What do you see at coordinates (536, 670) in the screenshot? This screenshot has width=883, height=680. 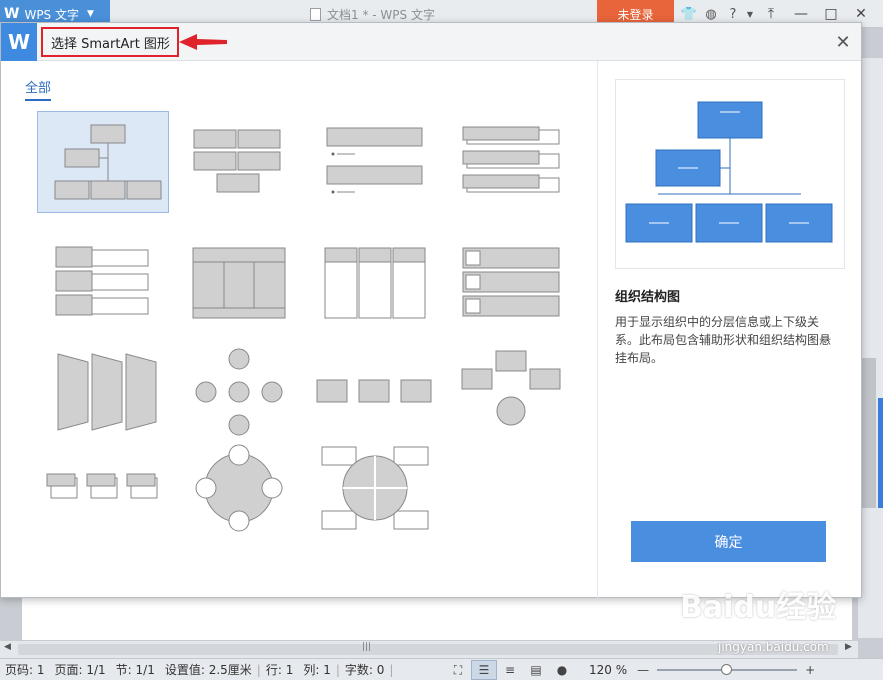 I see `web-view-icon: ▤` at bounding box center [536, 670].